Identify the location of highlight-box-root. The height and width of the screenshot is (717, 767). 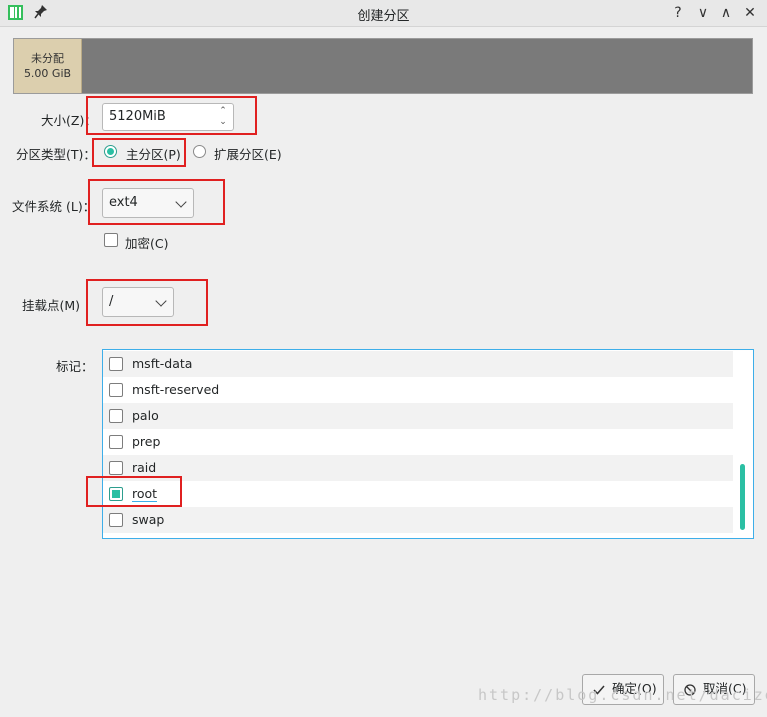
(134, 491).